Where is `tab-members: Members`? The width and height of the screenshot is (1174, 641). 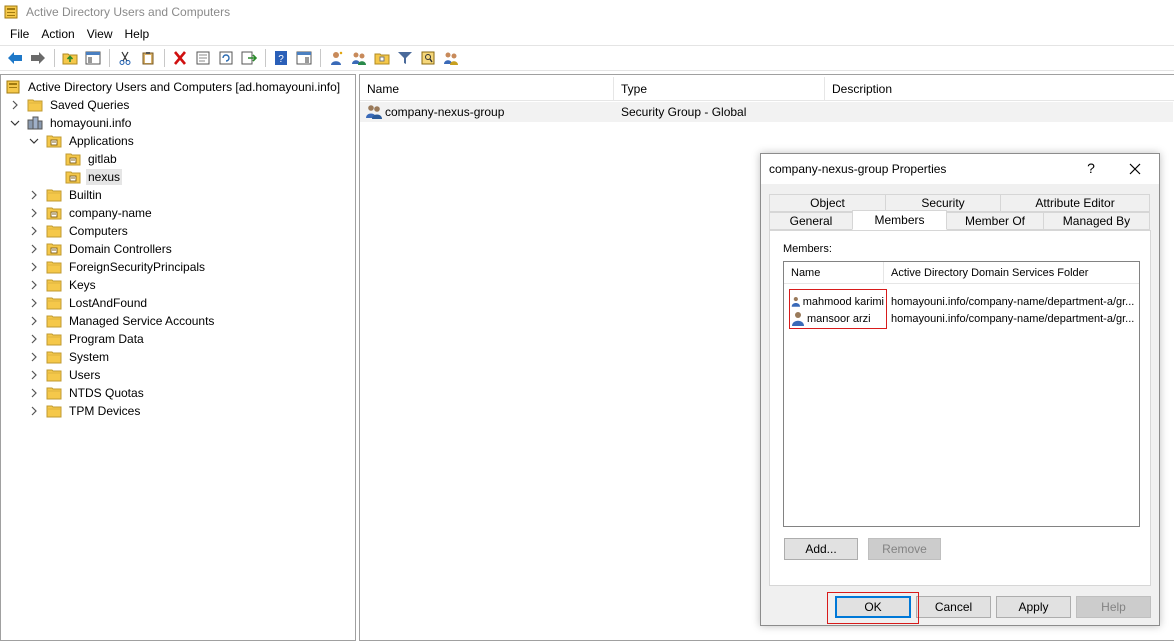
tab-members: Members is located at coordinates (899, 220).